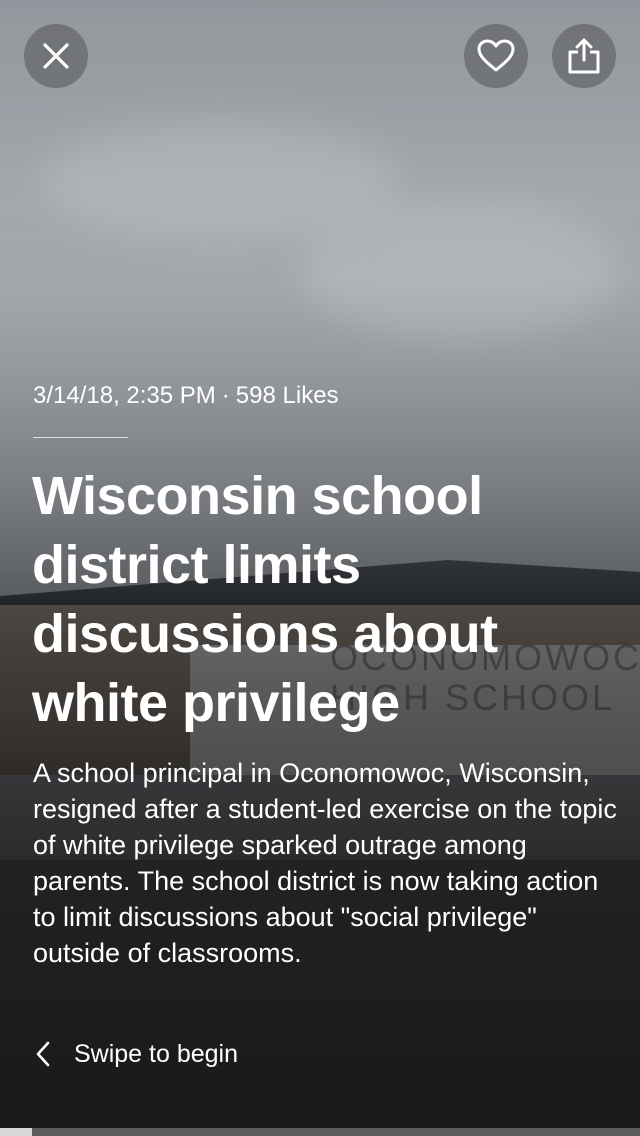 The image size is (640, 1136). What do you see at coordinates (124, 395) in the screenshot?
I see `story-date: 3/14/18, 2:35 PM` at bounding box center [124, 395].